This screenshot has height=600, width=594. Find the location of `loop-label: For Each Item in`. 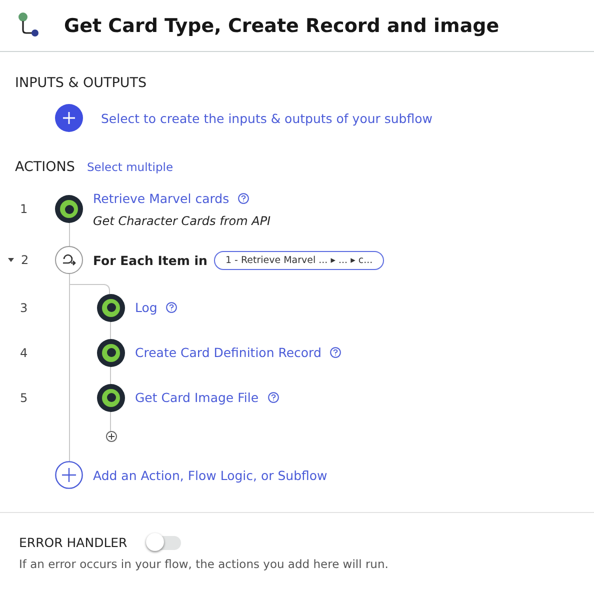

loop-label: For Each Item in is located at coordinates (150, 260).